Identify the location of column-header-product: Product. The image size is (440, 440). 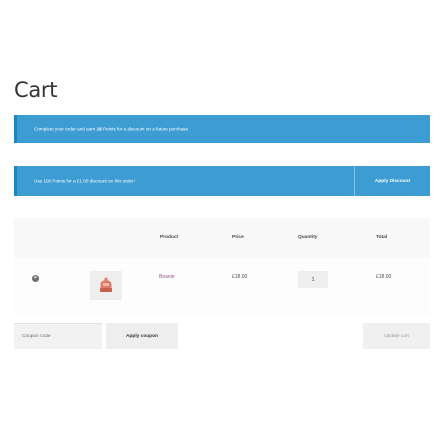
(169, 237).